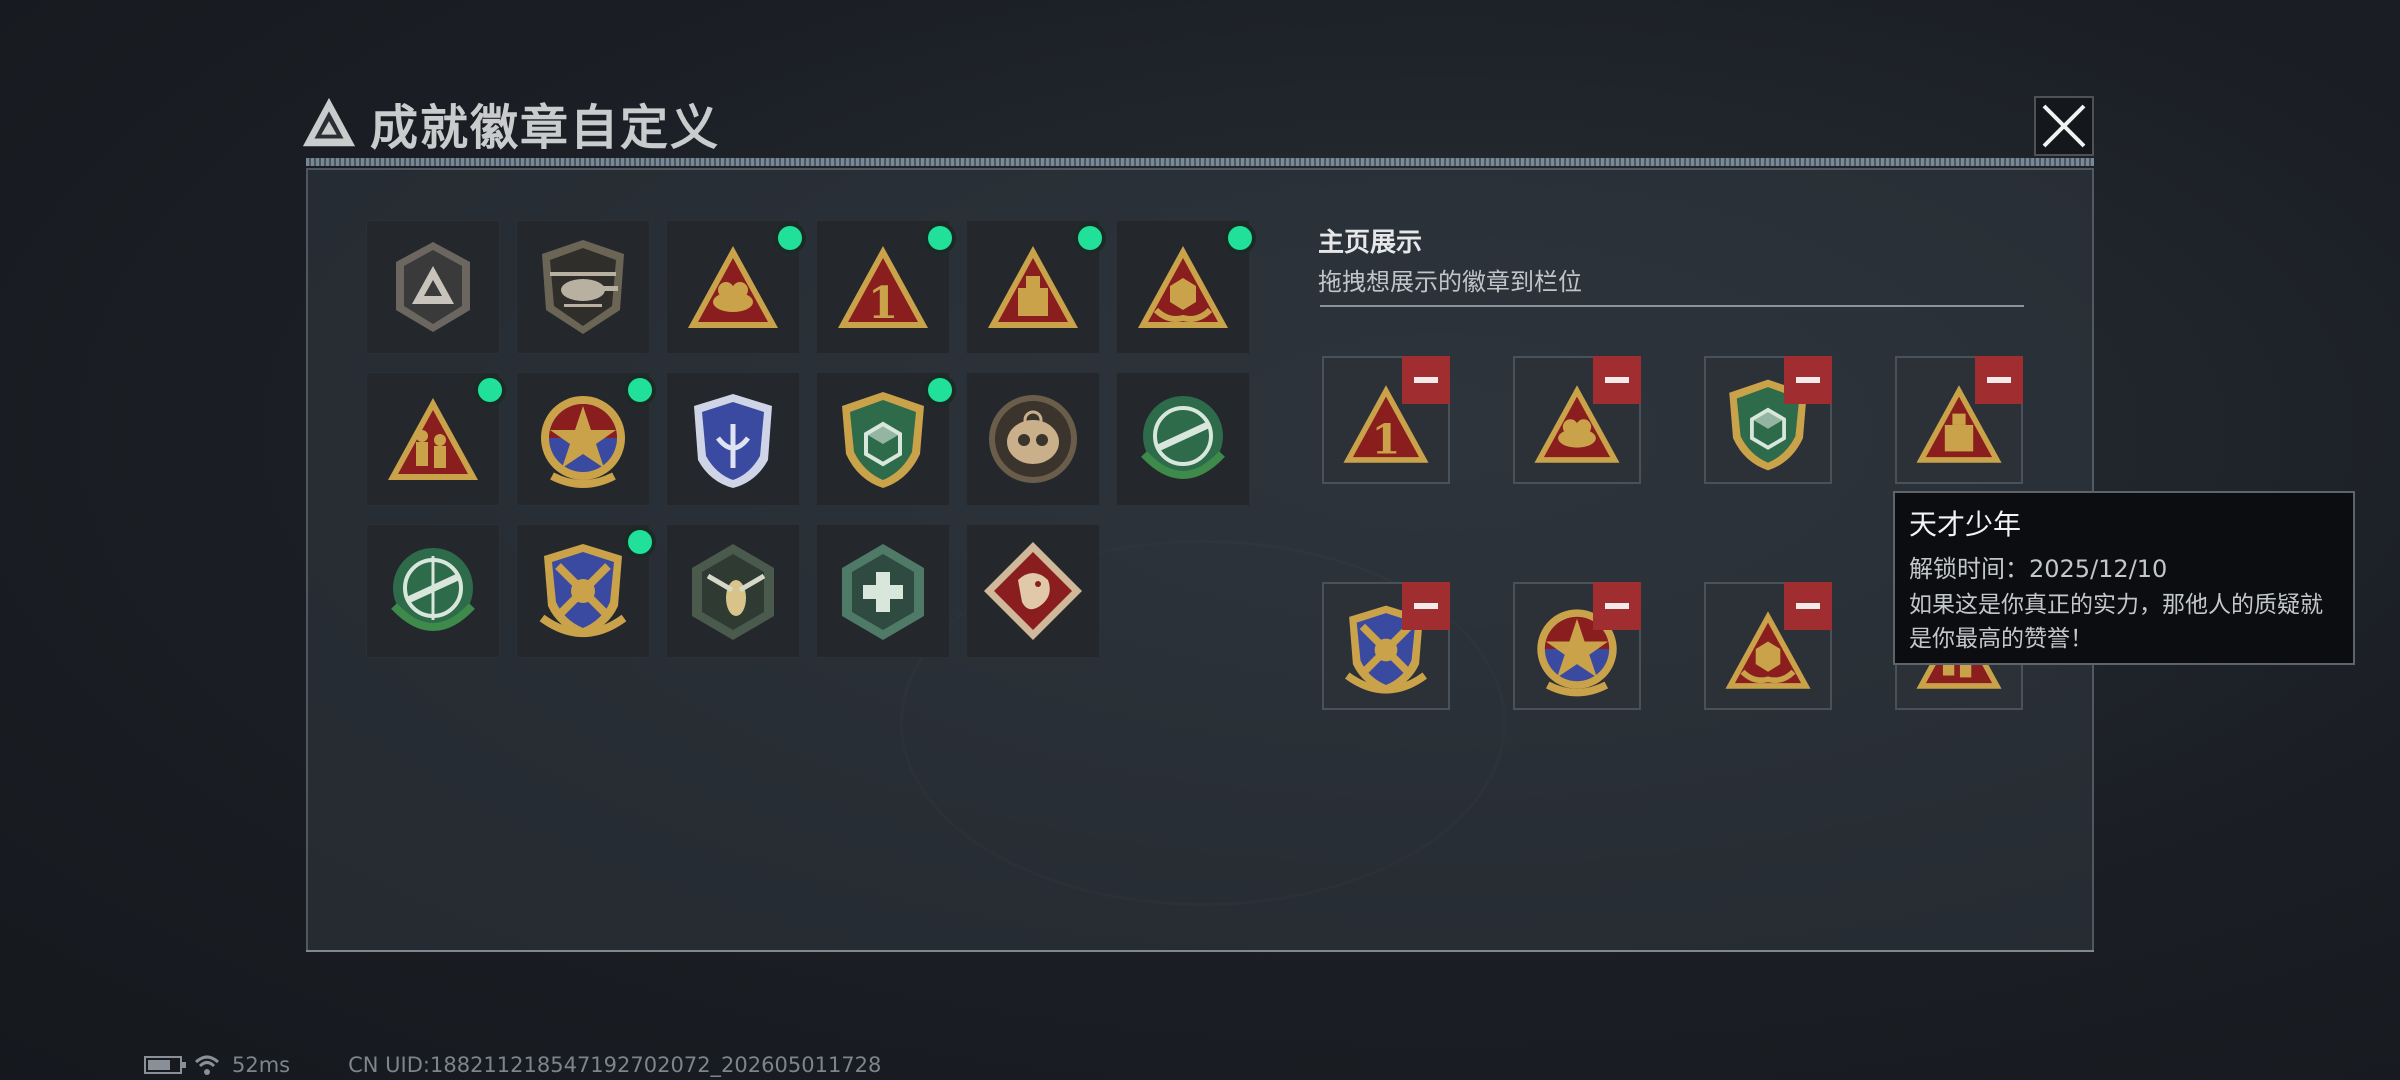  I want to click on soldiers-triangle-badge-icon, so click(433, 439).